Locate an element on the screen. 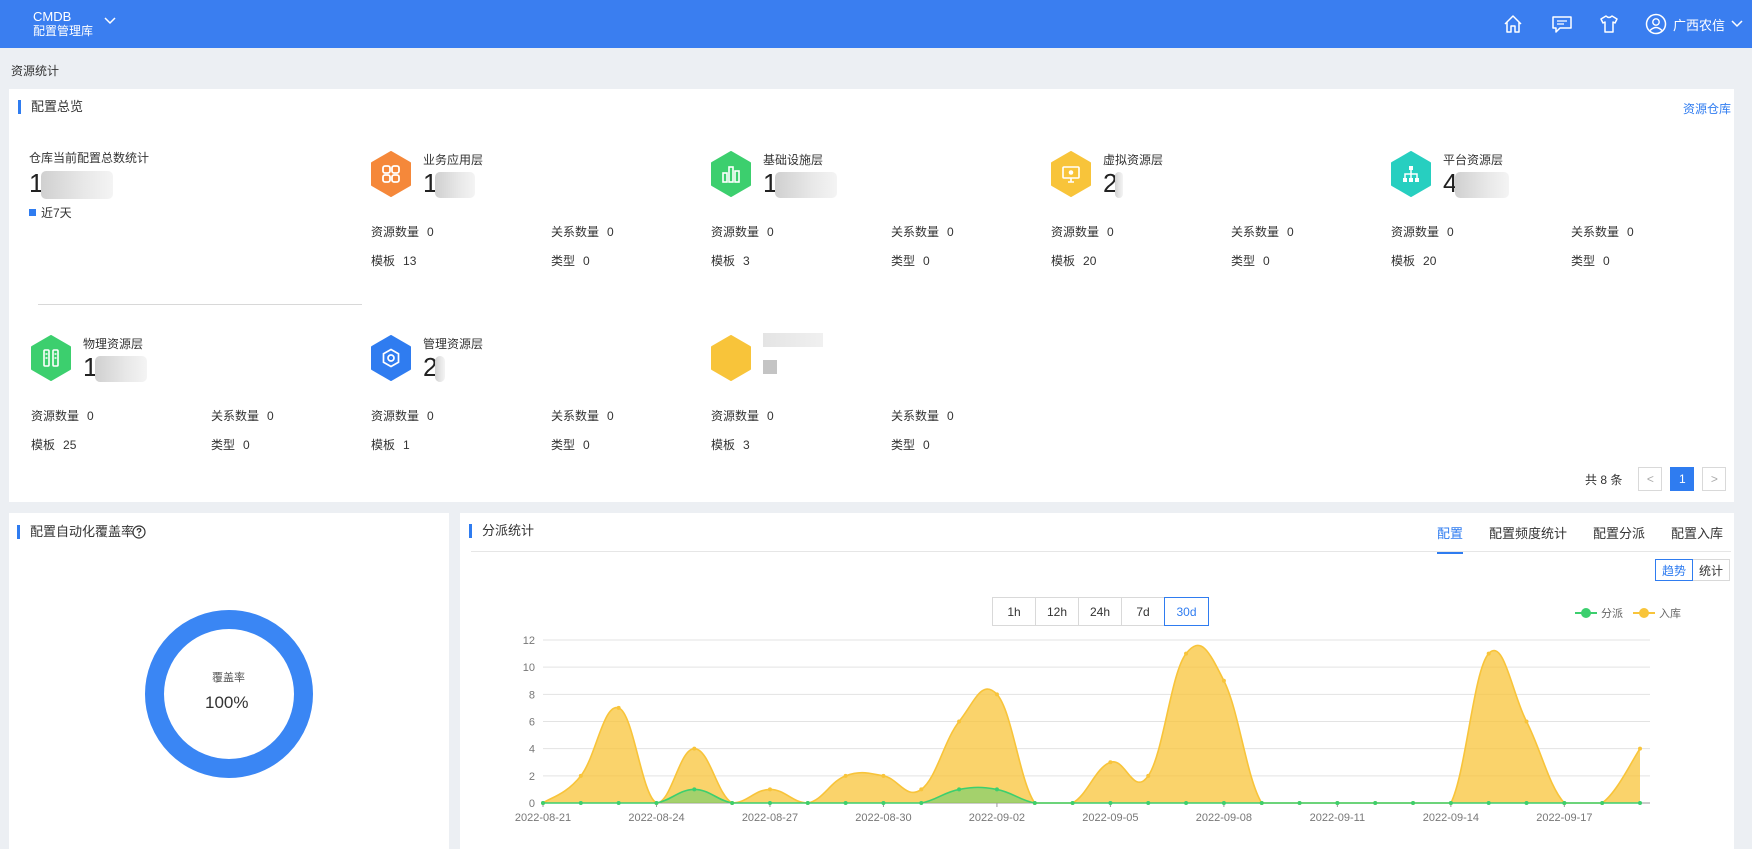  y-tick-label: 8 is located at coordinates (532, 695).